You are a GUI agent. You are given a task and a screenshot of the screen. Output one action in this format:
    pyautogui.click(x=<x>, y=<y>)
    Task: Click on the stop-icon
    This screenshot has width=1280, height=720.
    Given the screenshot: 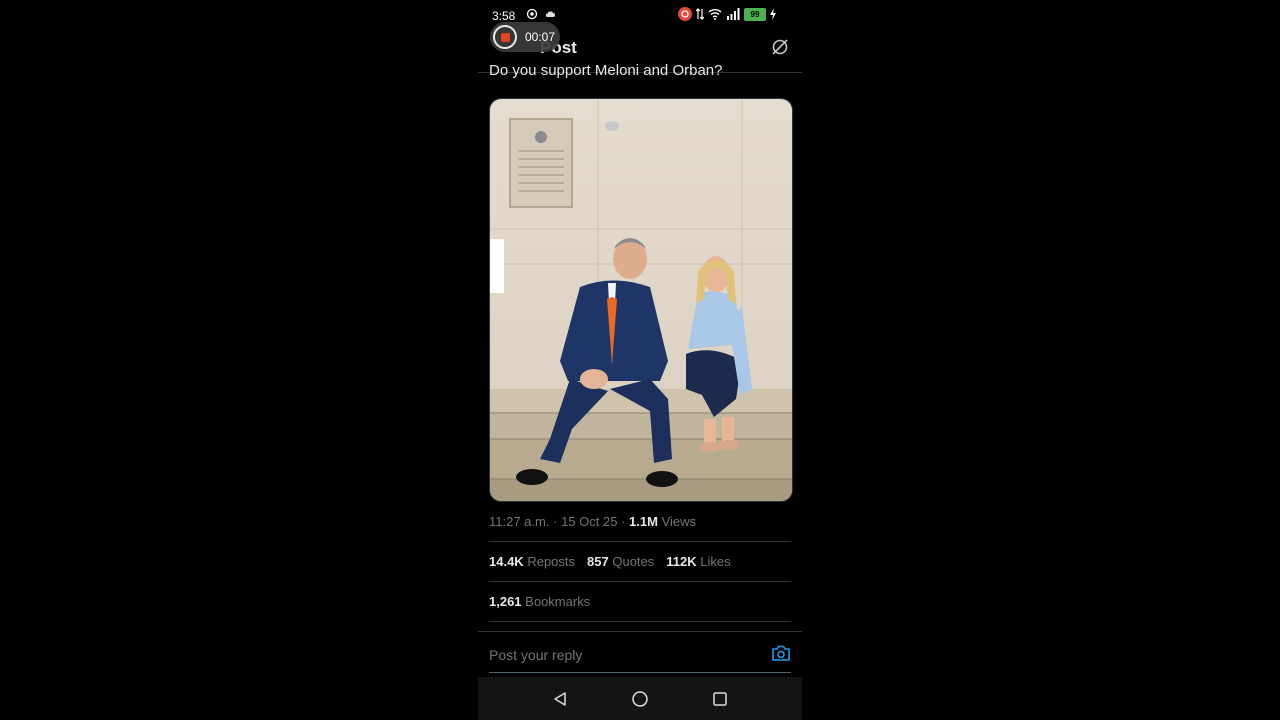 What is the action you would take?
    pyautogui.click(x=505, y=37)
    